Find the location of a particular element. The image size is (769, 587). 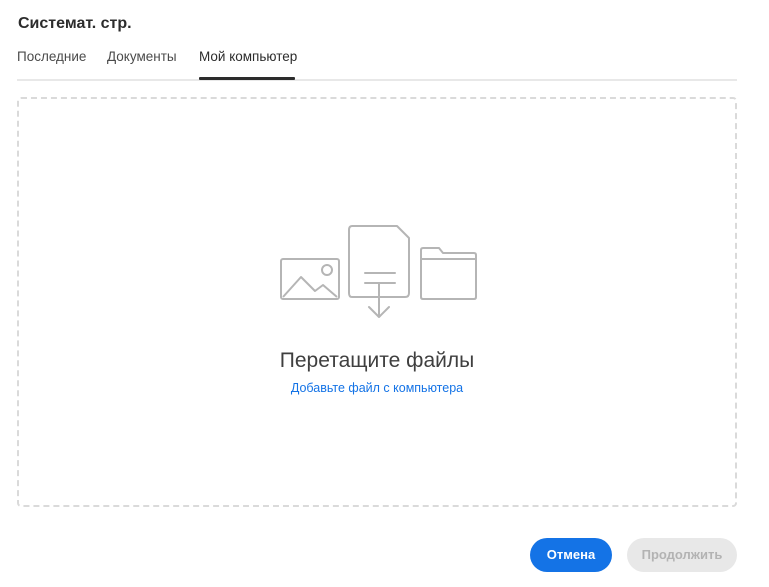

cancel-button: Отмена is located at coordinates (571, 555).